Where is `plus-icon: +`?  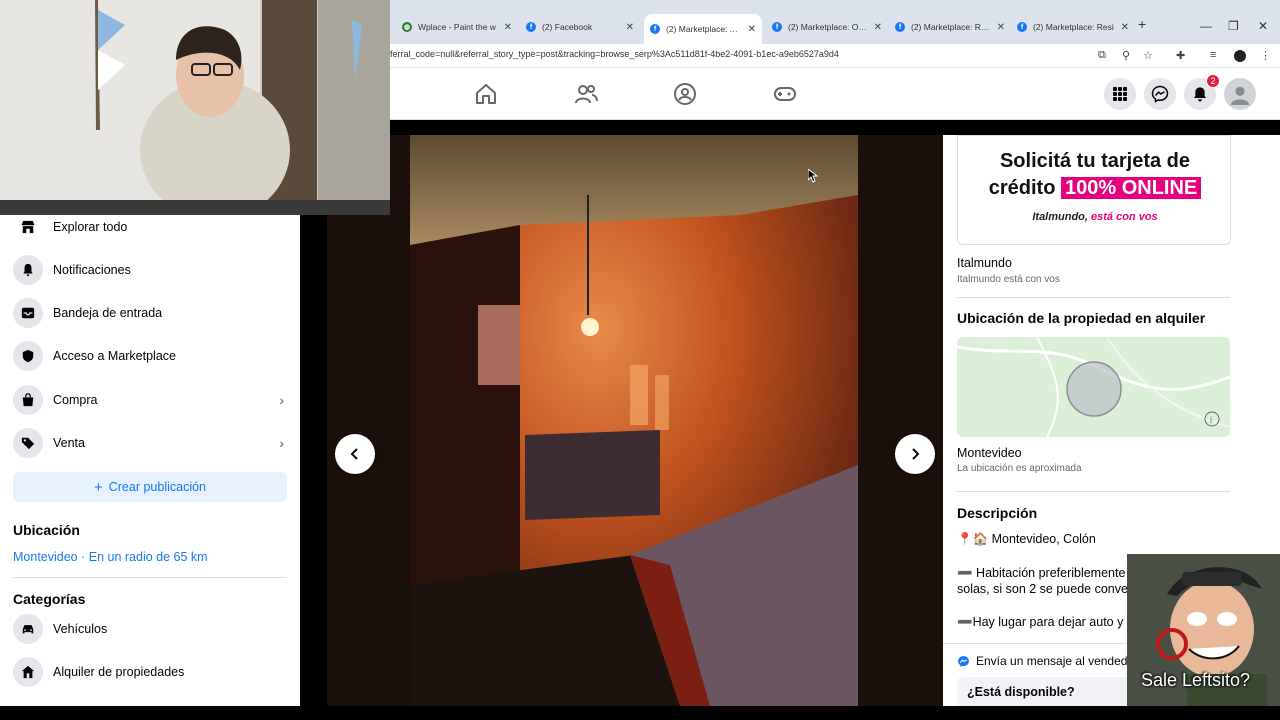 plus-icon: + is located at coordinates (98, 487).